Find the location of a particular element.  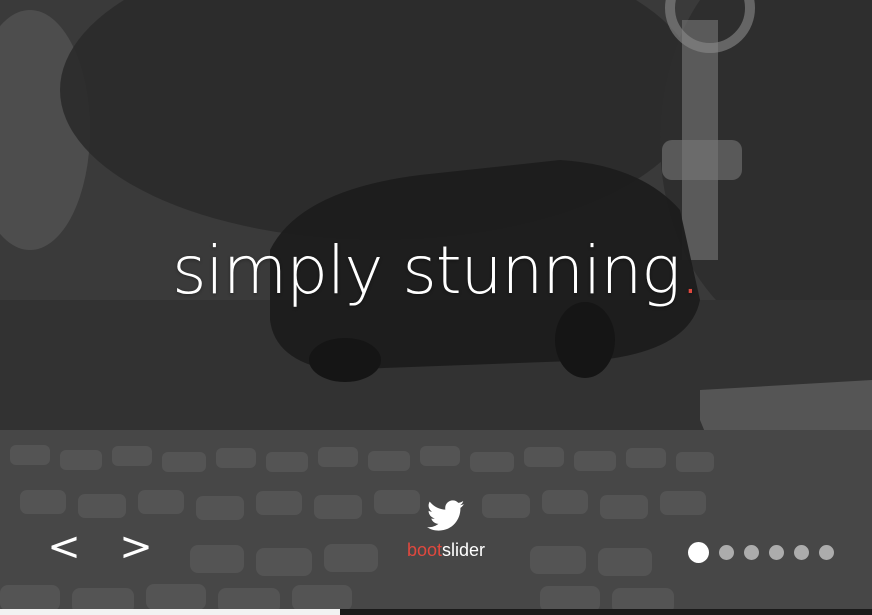

slide-headline: simply stunning. is located at coordinates (436, 270).